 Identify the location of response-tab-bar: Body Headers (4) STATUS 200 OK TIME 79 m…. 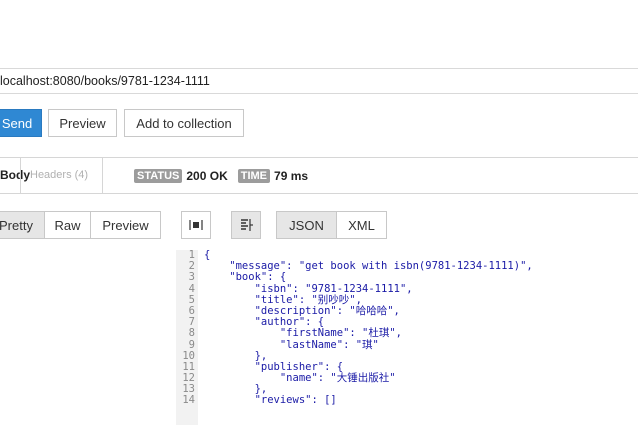
(319, 175).